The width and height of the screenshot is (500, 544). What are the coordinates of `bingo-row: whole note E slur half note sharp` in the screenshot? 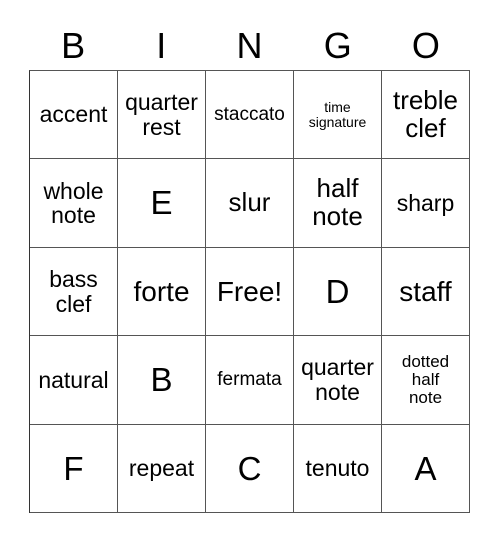 It's located at (250, 203).